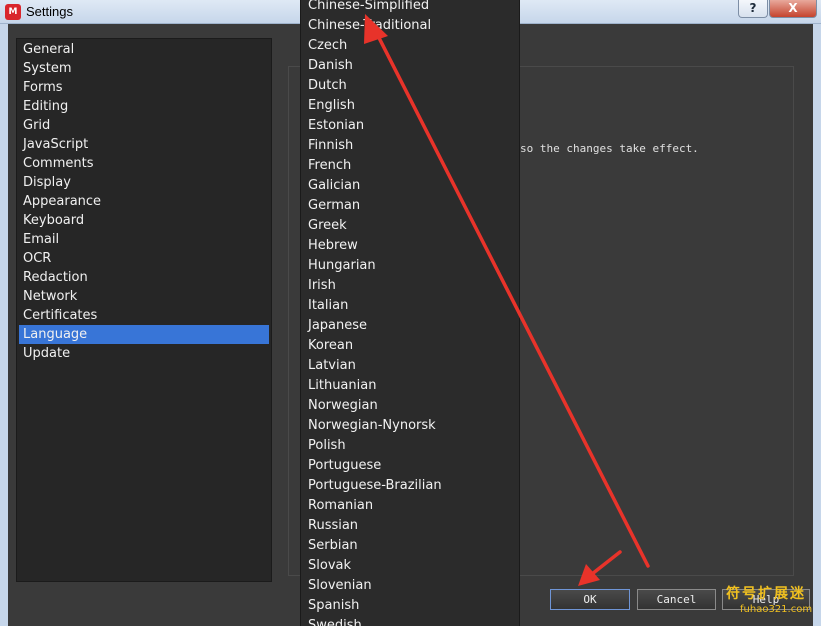 This screenshot has width=821, height=626. Describe the element at coordinates (766, 594) in the screenshot. I see `watermark-cn-text: 符号扩展迷` at that location.